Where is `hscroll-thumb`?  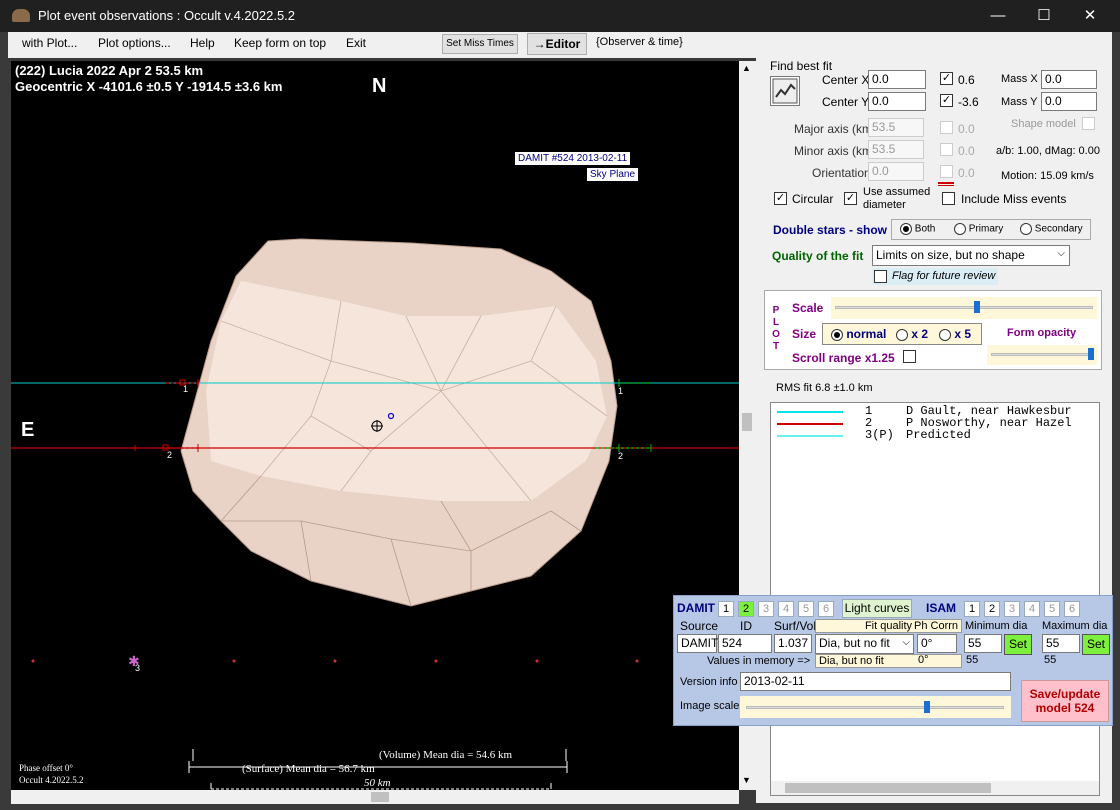 hscroll-thumb is located at coordinates (380, 797).